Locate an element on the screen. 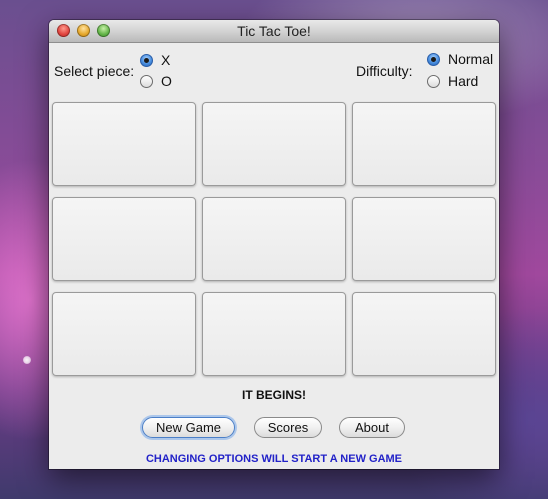 The image size is (548, 499). piece-option-o-label: O is located at coordinates (166, 81).